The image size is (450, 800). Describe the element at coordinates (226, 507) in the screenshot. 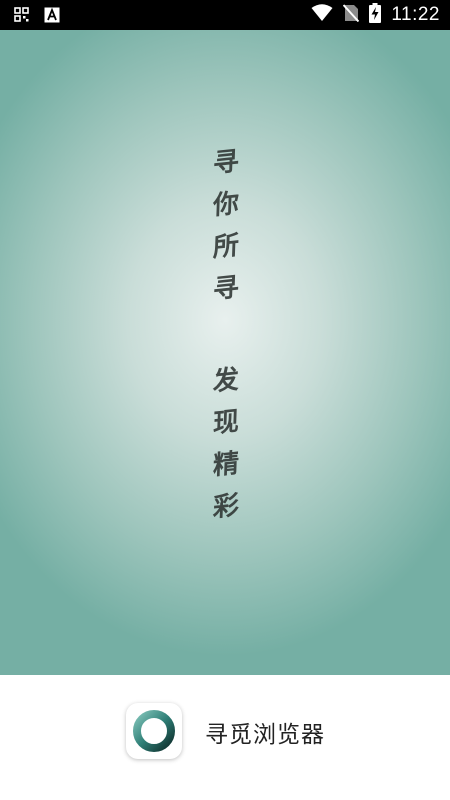

I see `slogan-char: 彩` at that location.